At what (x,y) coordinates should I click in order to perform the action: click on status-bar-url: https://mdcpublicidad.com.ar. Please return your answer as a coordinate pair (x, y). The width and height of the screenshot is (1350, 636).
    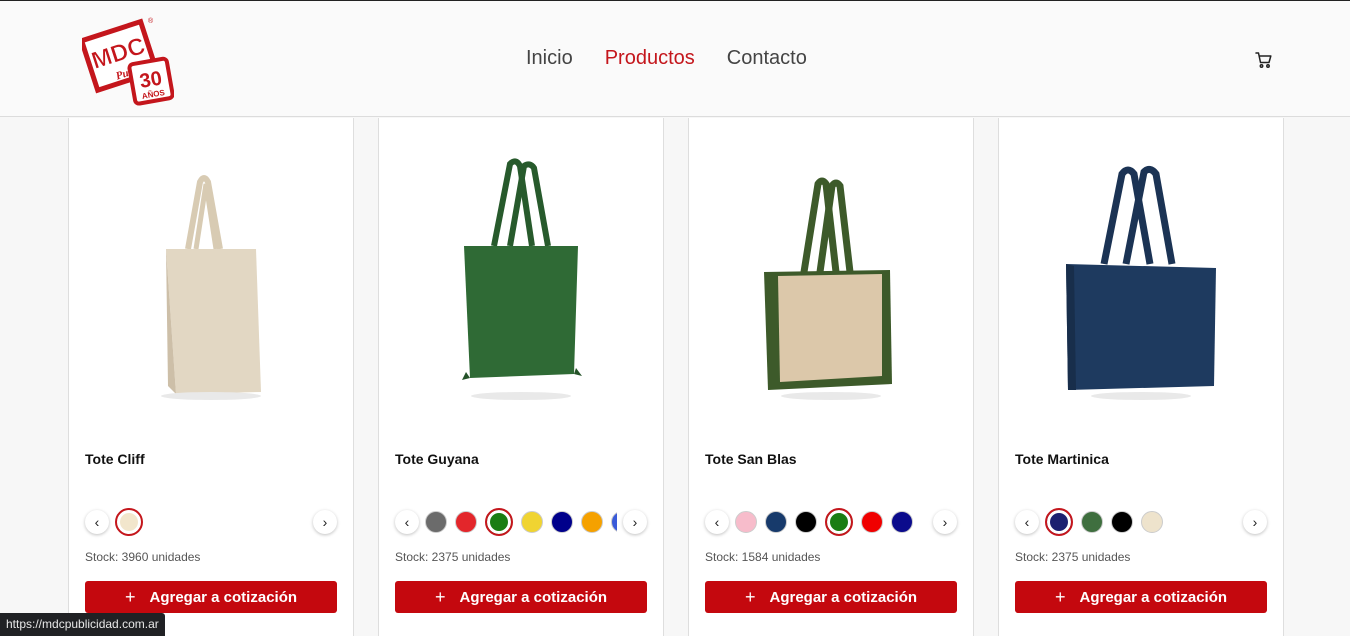
    Looking at the image, I should click on (82, 624).